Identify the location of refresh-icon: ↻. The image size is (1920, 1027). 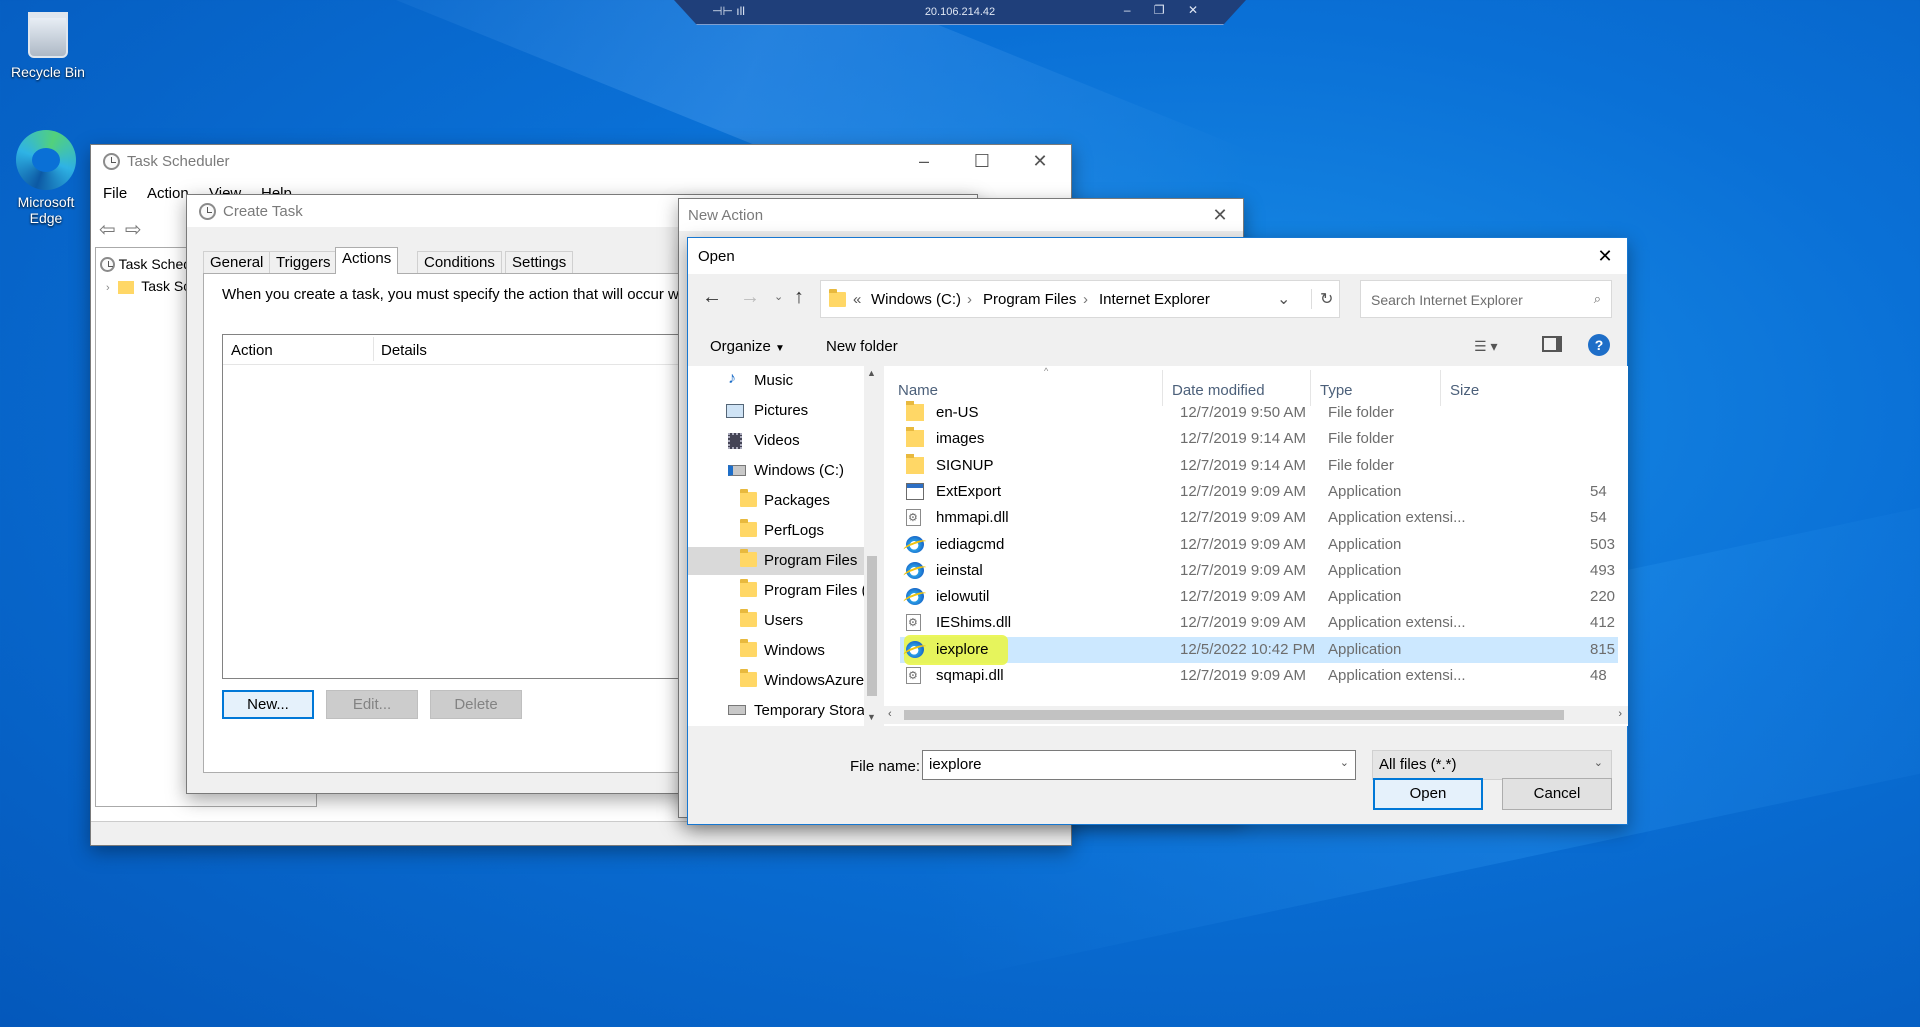
(1322, 299).